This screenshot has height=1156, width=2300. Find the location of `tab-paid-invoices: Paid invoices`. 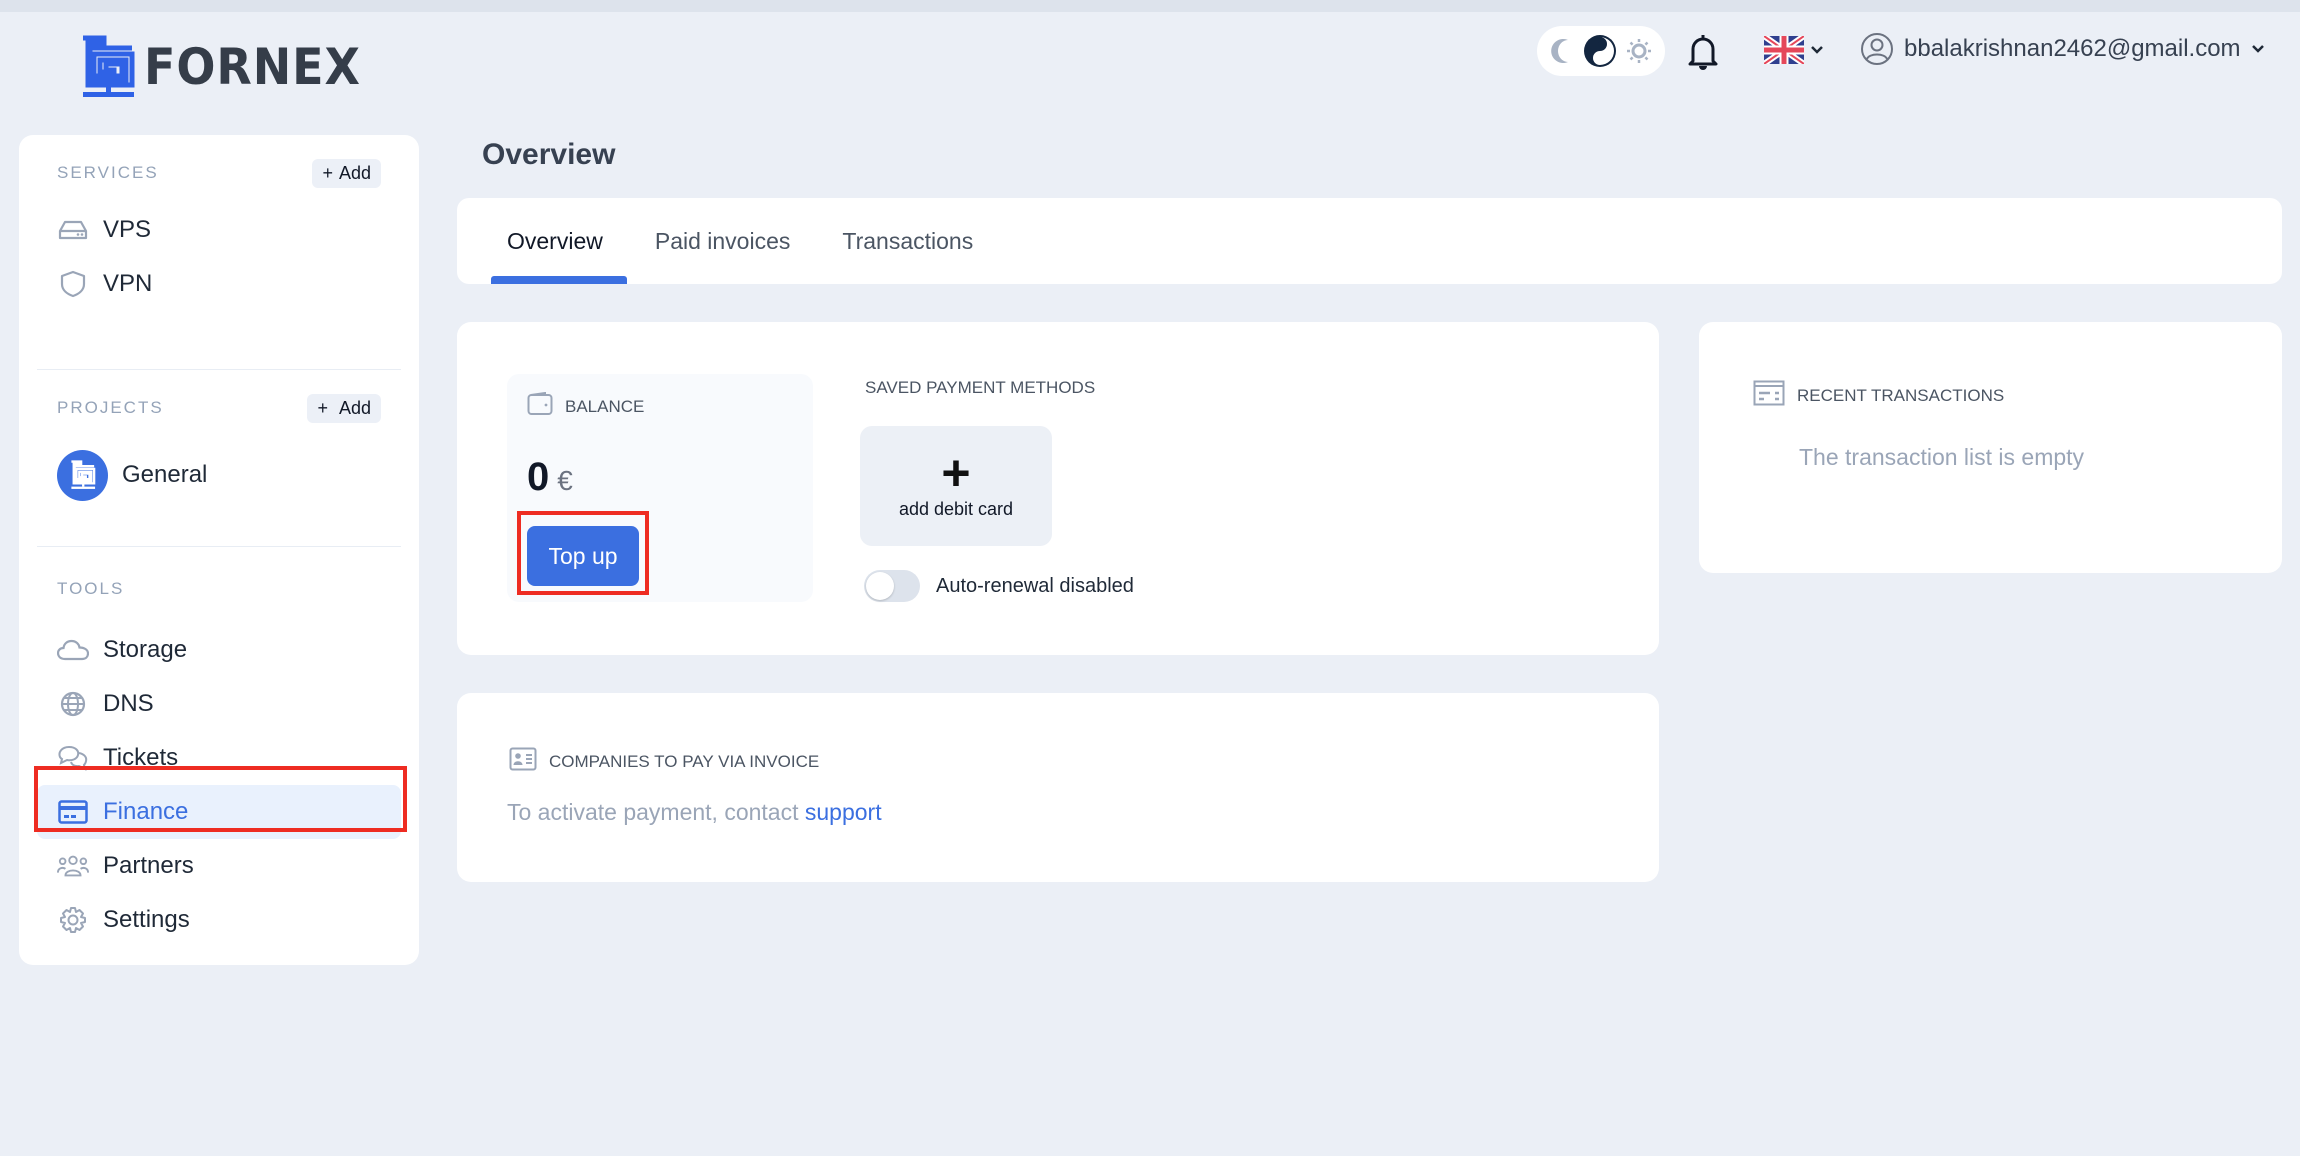

tab-paid-invoices: Paid invoices is located at coordinates (723, 241).